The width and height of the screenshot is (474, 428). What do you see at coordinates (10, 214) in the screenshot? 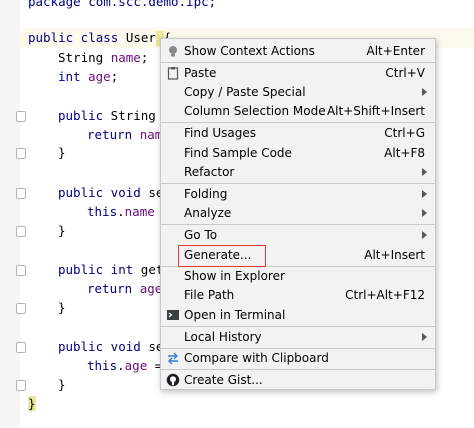
I see `editor-gutter` at bounding box center [10, 214].